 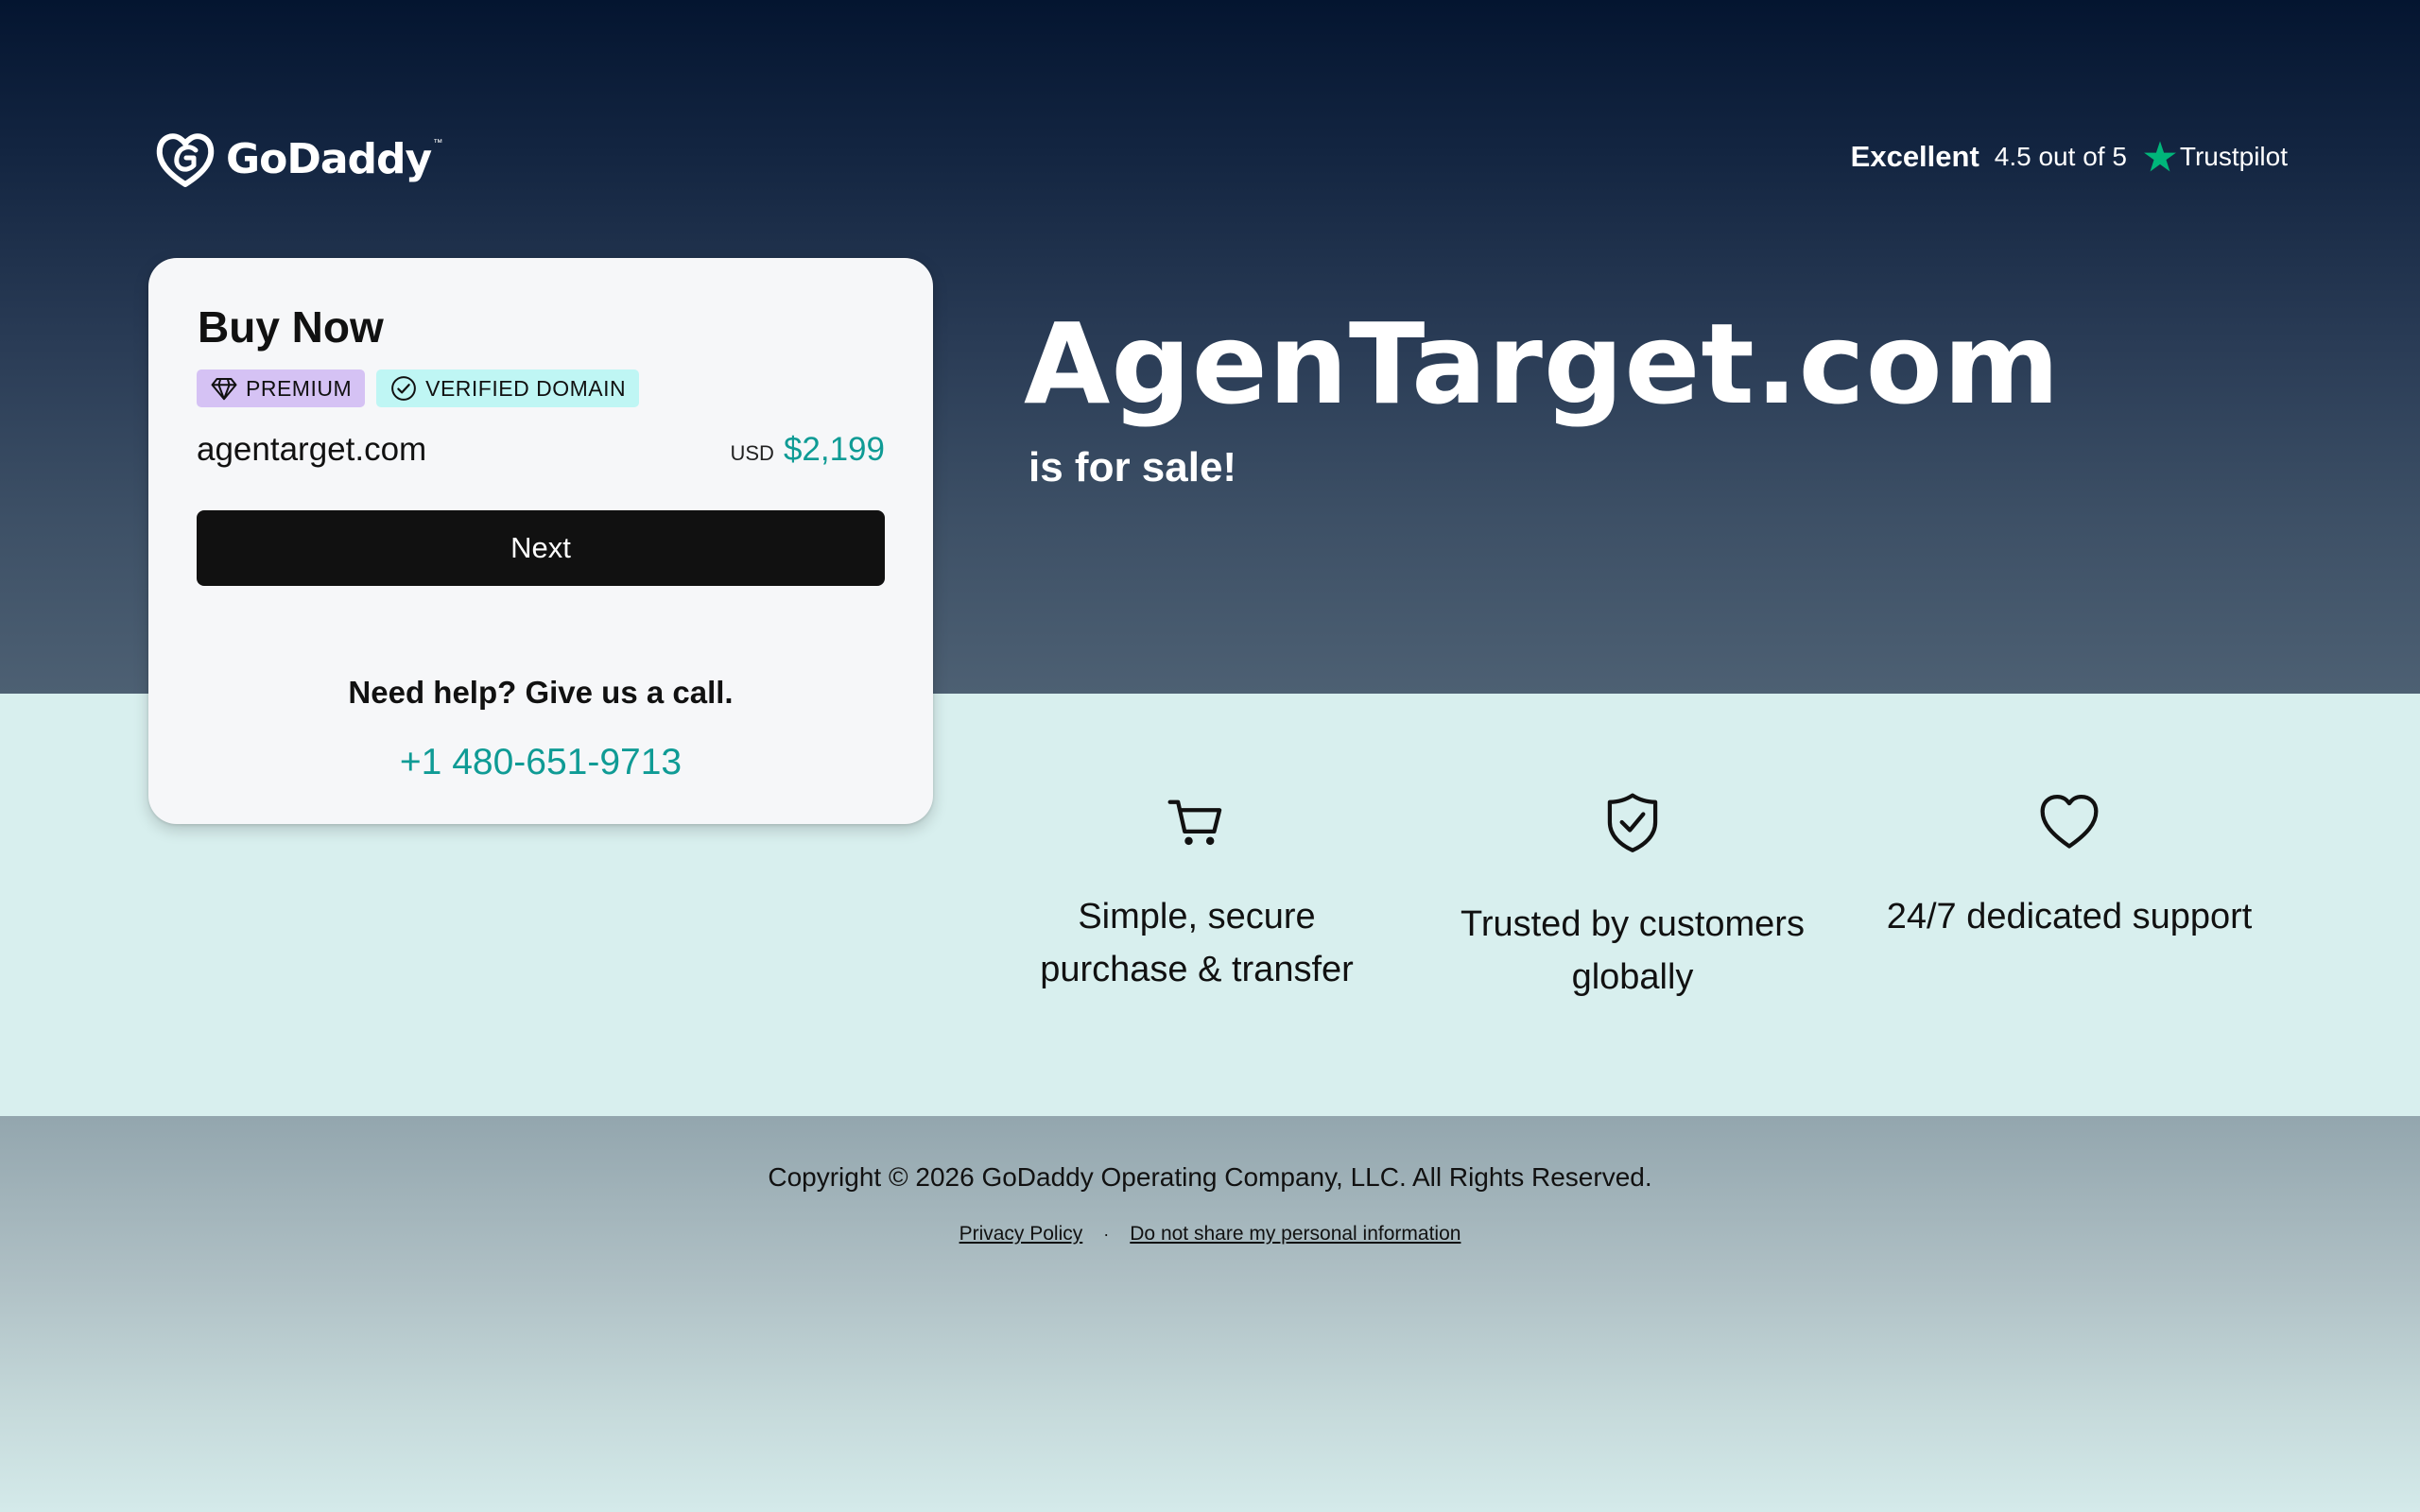 I want to click on star-icon, so click(x=2159, y=156).